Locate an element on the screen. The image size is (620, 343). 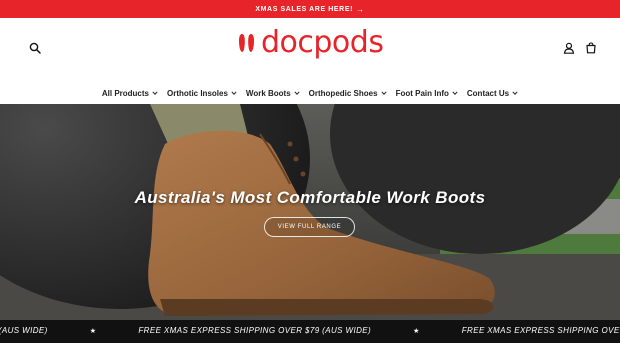
search-icon is located at coordinates (35, 48).